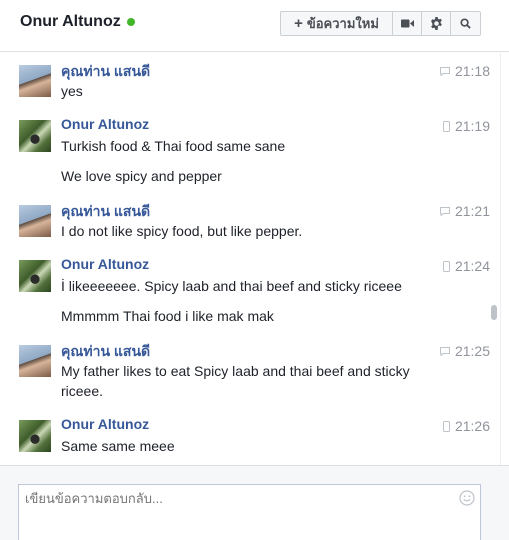  What do you see at coordinates (130, 22) in the screenshot?
I see `online-status-dot` at bounding box center [130, 22].